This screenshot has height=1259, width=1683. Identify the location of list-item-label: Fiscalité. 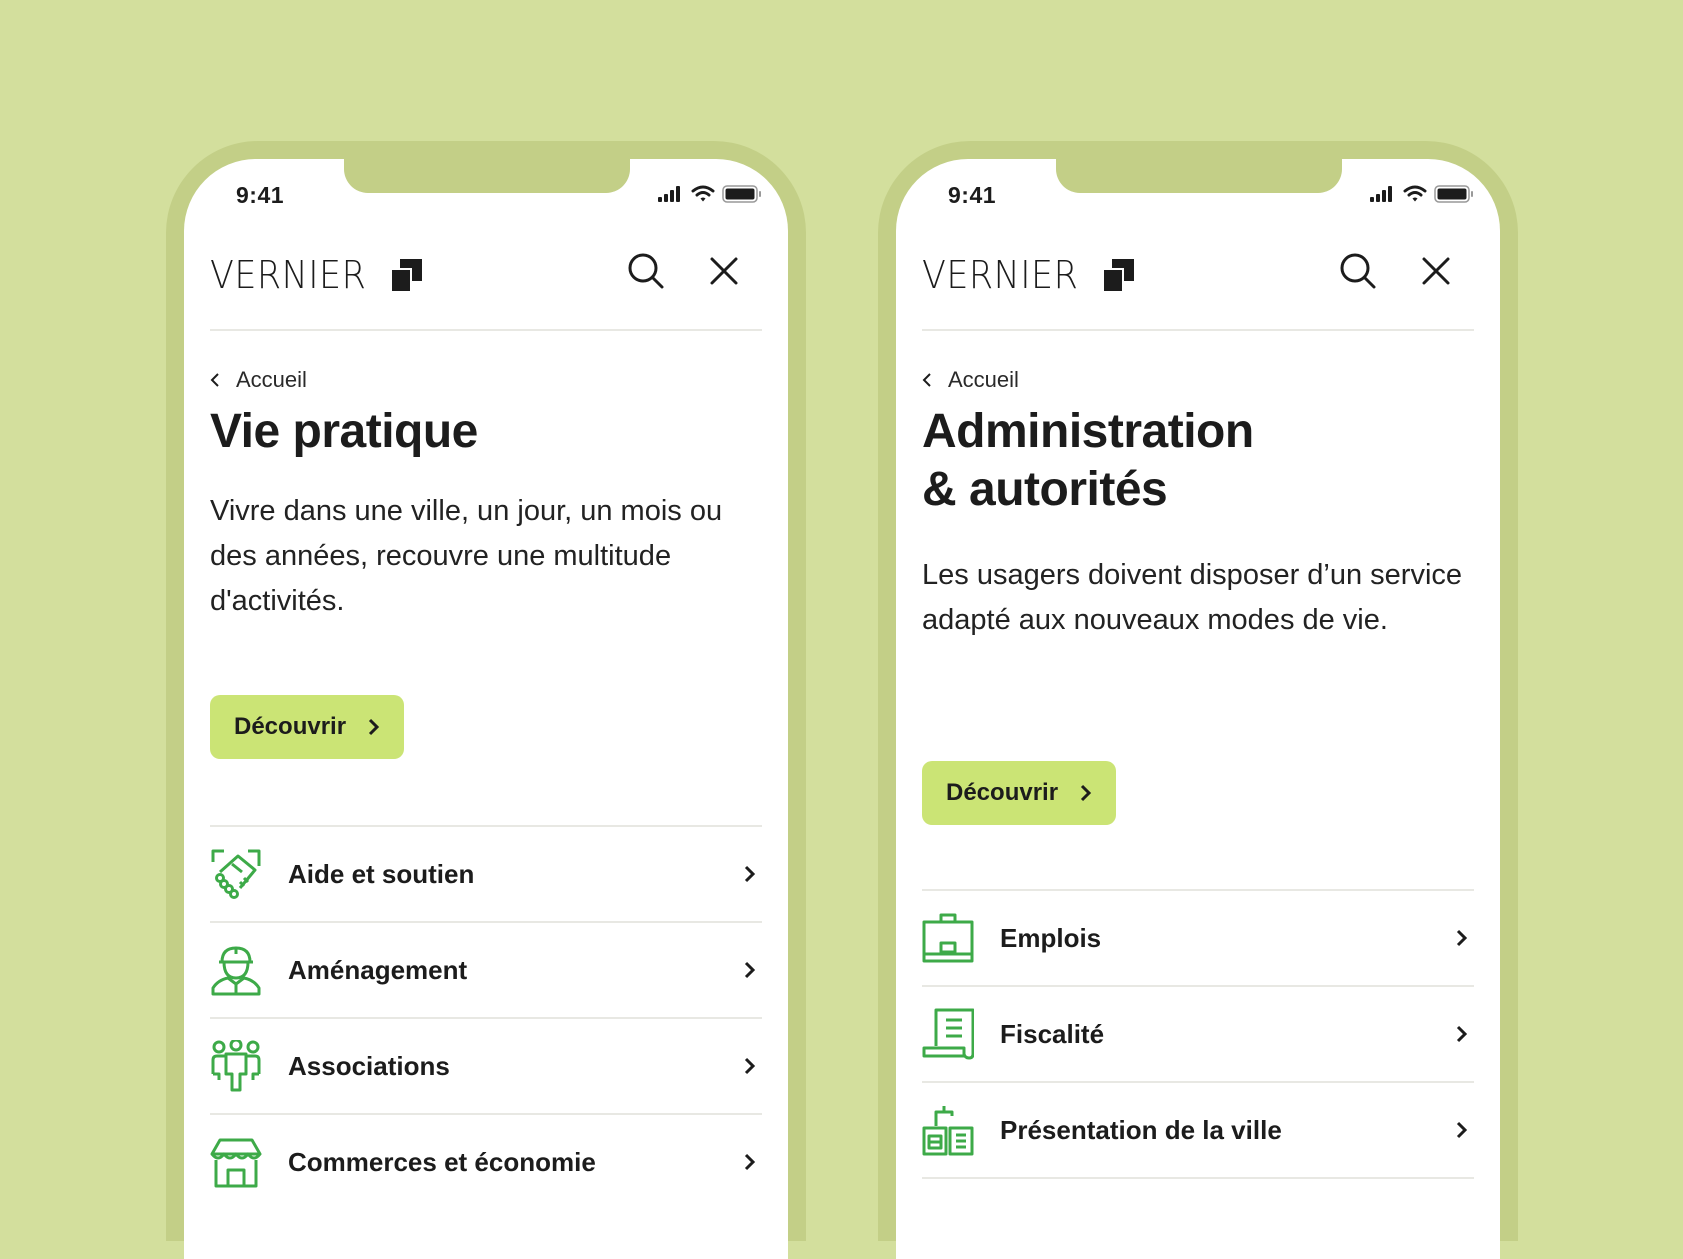
(1052, 1033).